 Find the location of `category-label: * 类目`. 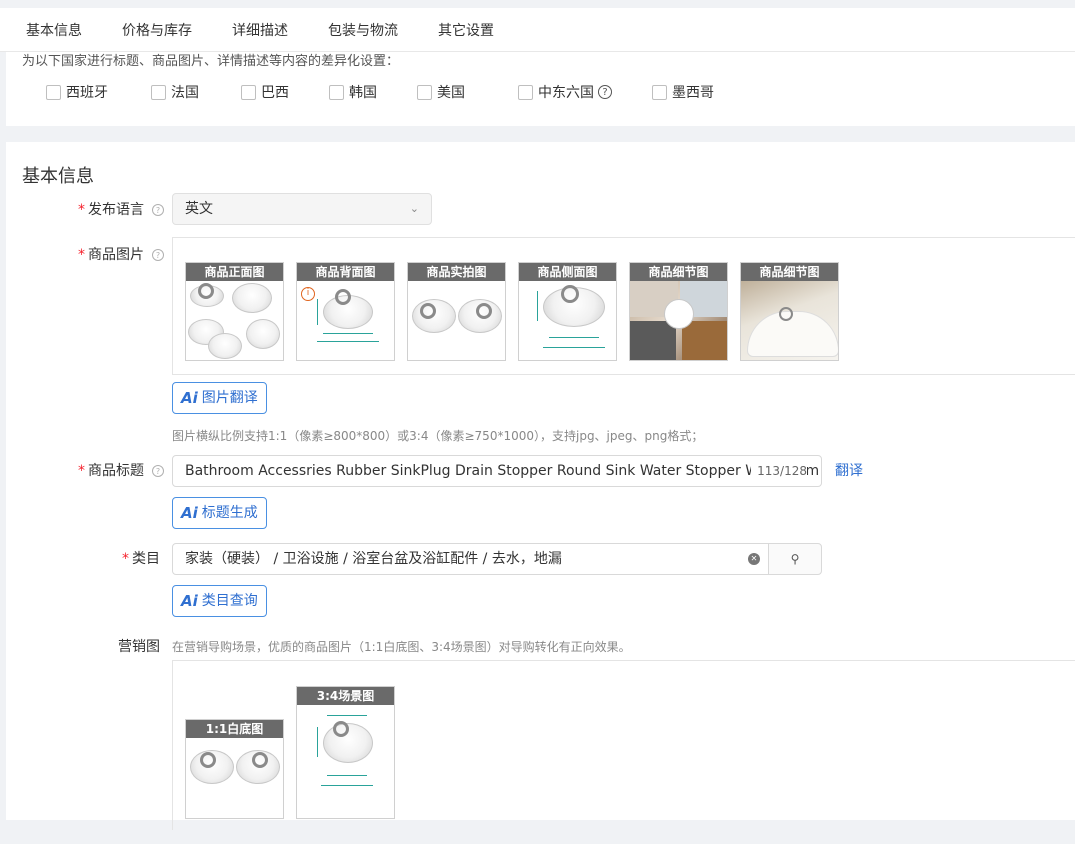

category-label: * 类目 is located at coordinates (141, 558).